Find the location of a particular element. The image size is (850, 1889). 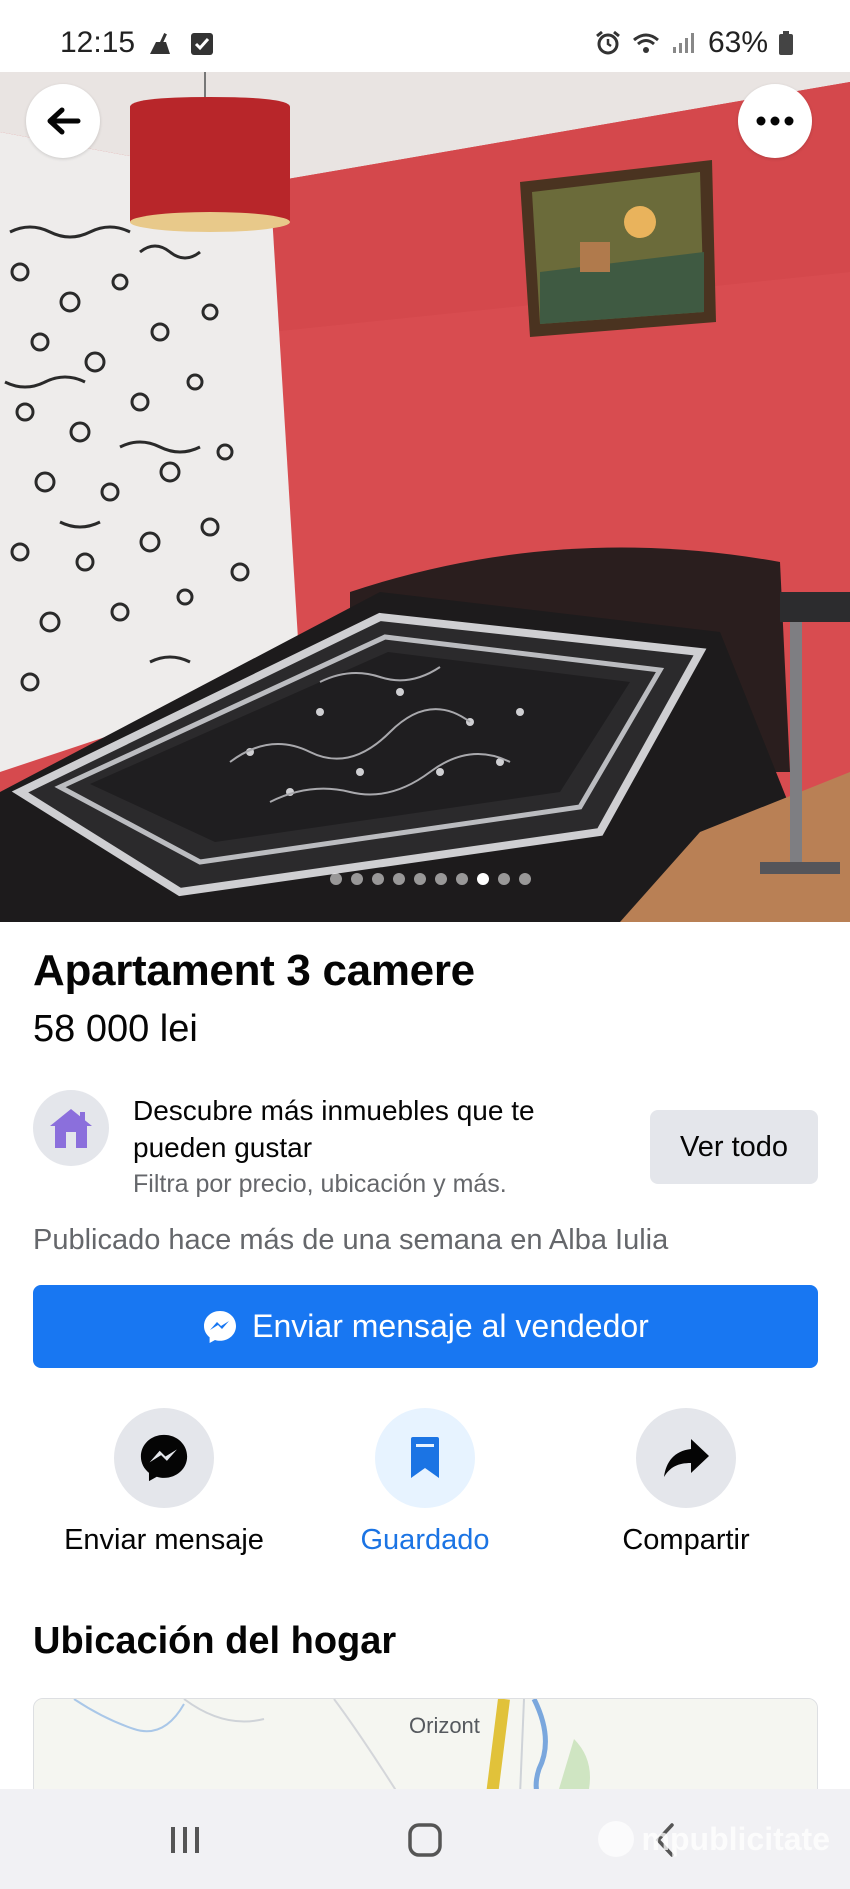

recent-apps-icon is located at coordinates (185, 1840).